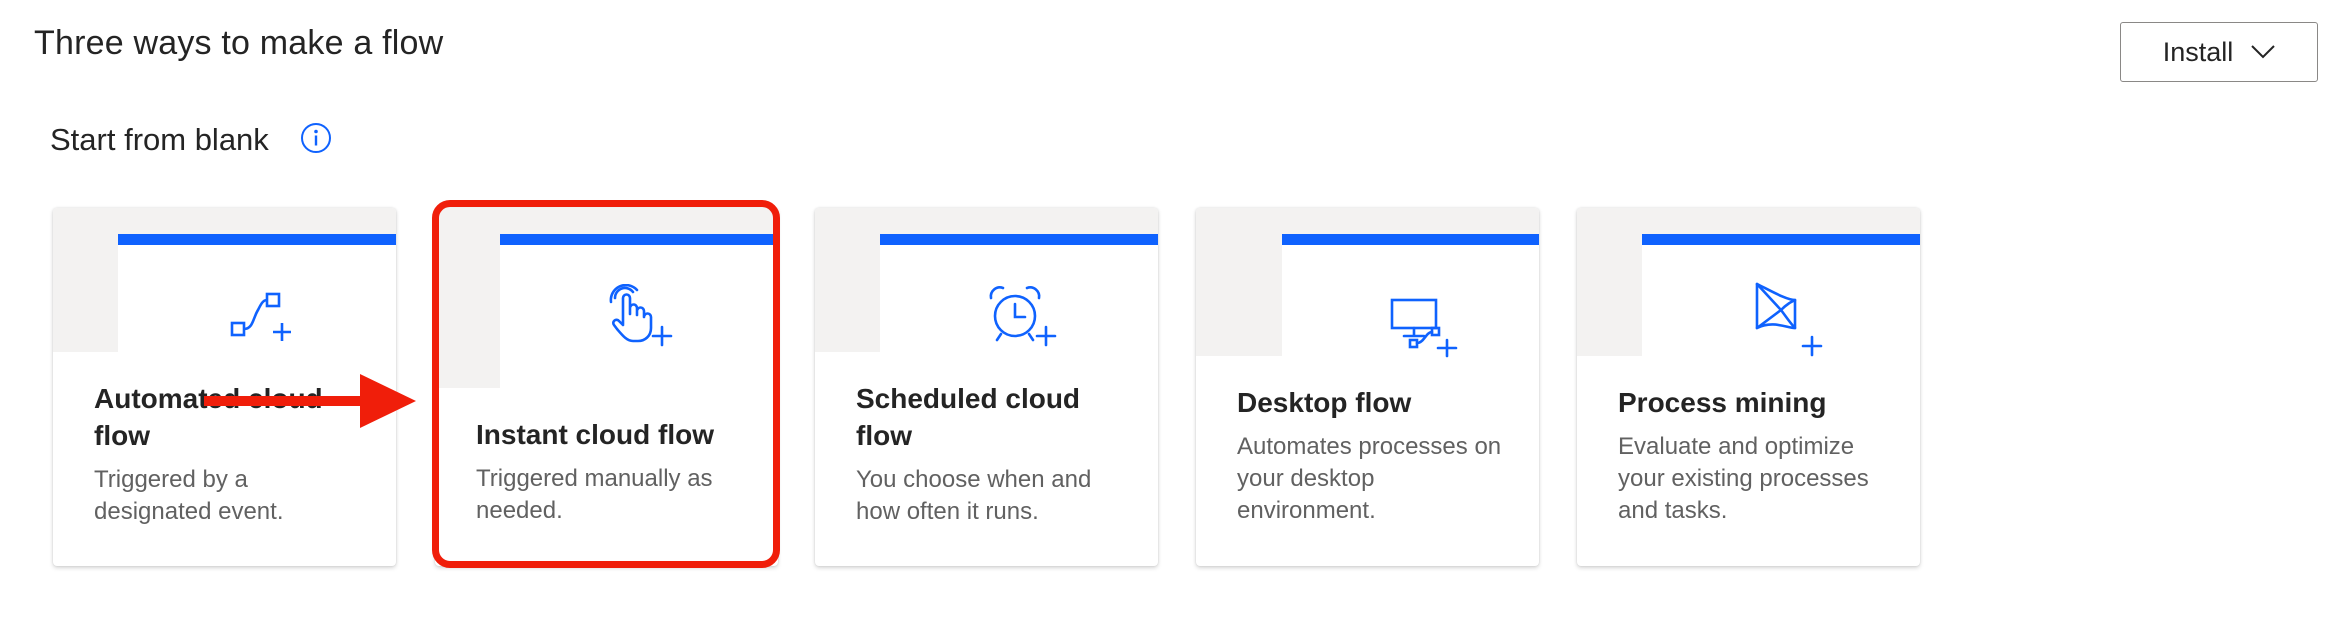 The image size is (2348, 634). Describe the element at coordinates (594, 478) in the screenshot. I see `card-desc-line: Triggered manually as` at that location.